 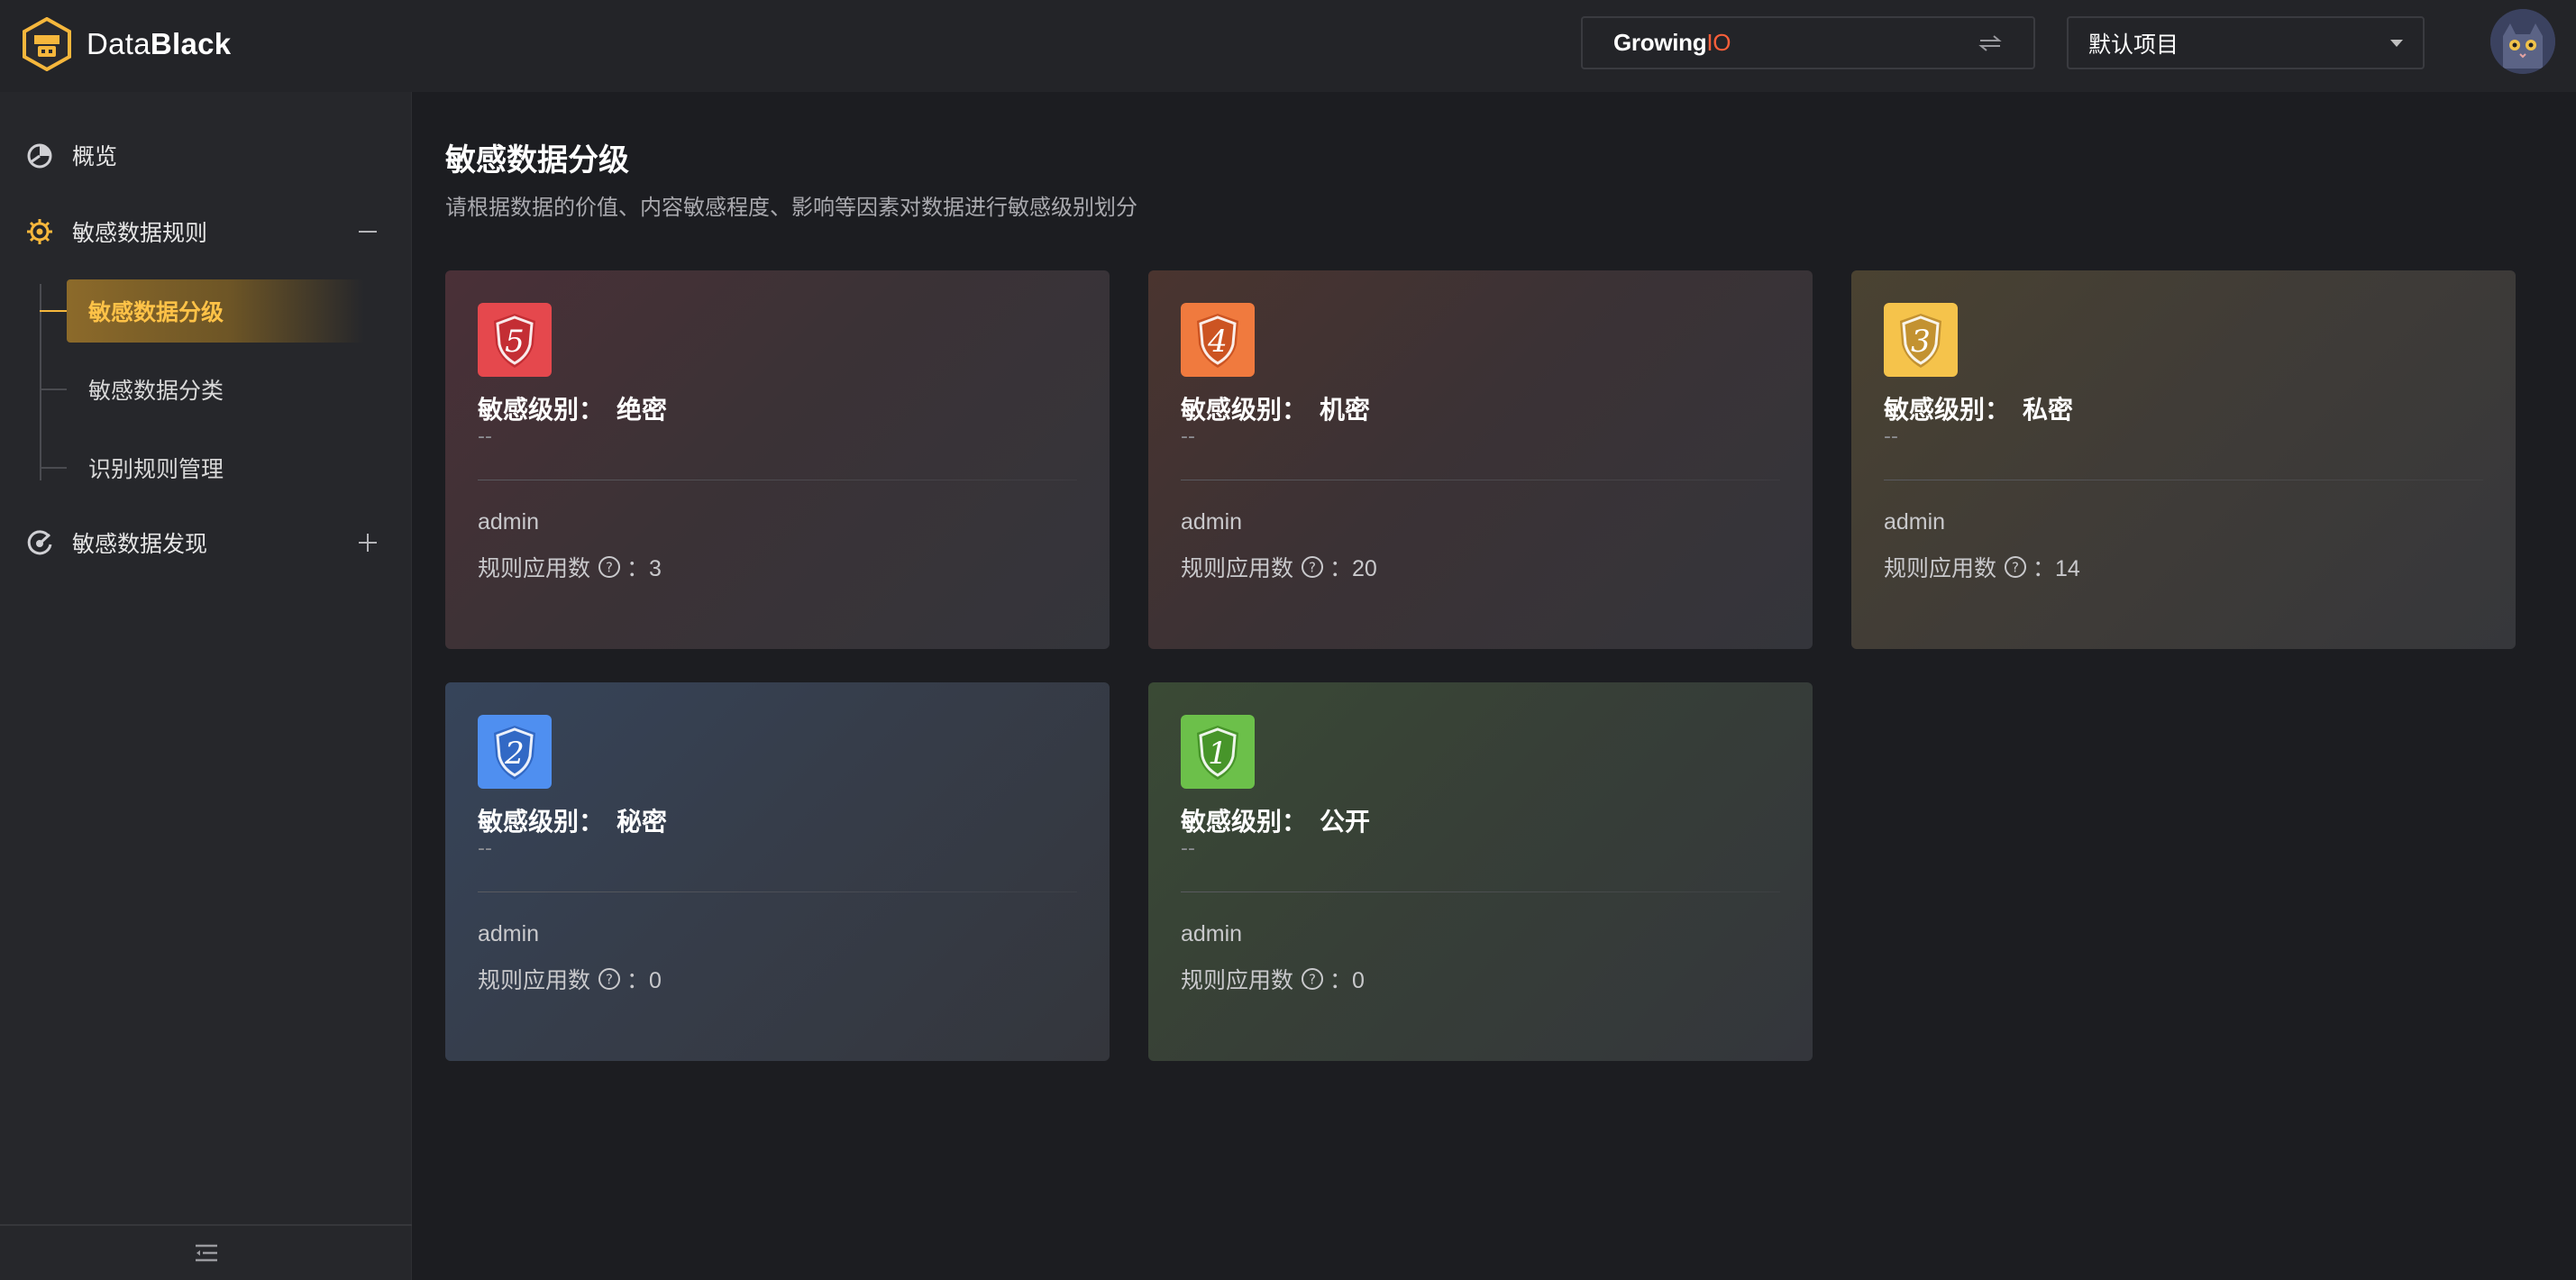 I want to click on shield-level-3-icon: 3, so click(x=1920, y=341).